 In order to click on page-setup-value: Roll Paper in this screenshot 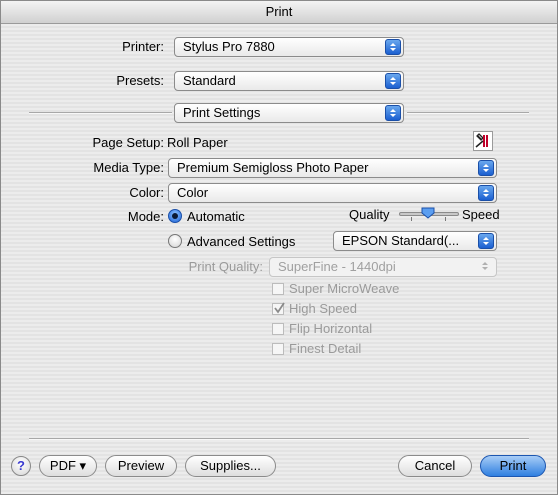, I will do `click(197, 142)`.